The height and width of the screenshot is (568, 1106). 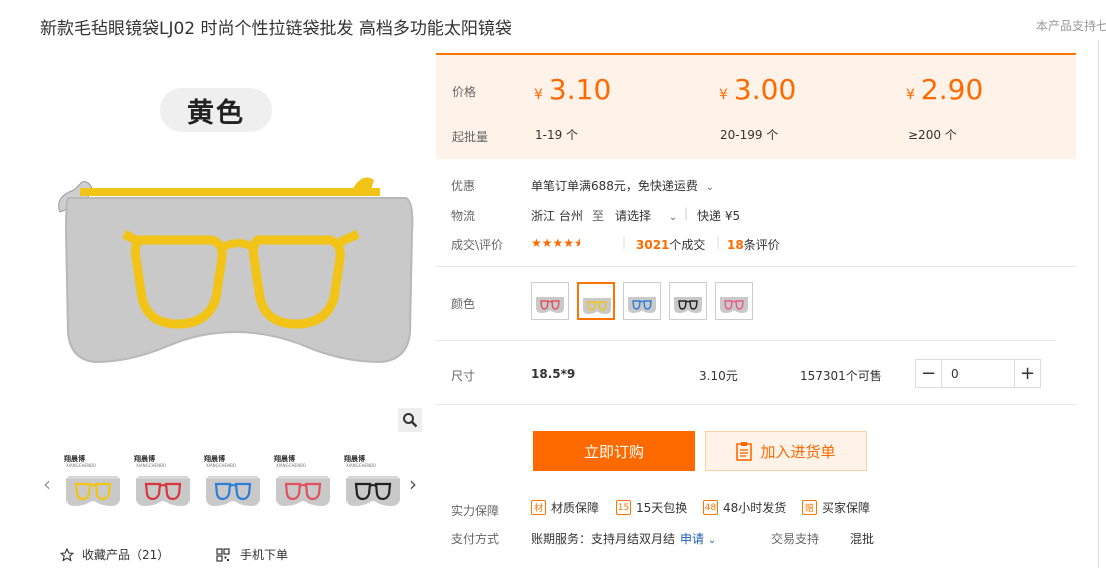 I want to click on mobile-order-label: 手机下单, so click(x=264, y=555).